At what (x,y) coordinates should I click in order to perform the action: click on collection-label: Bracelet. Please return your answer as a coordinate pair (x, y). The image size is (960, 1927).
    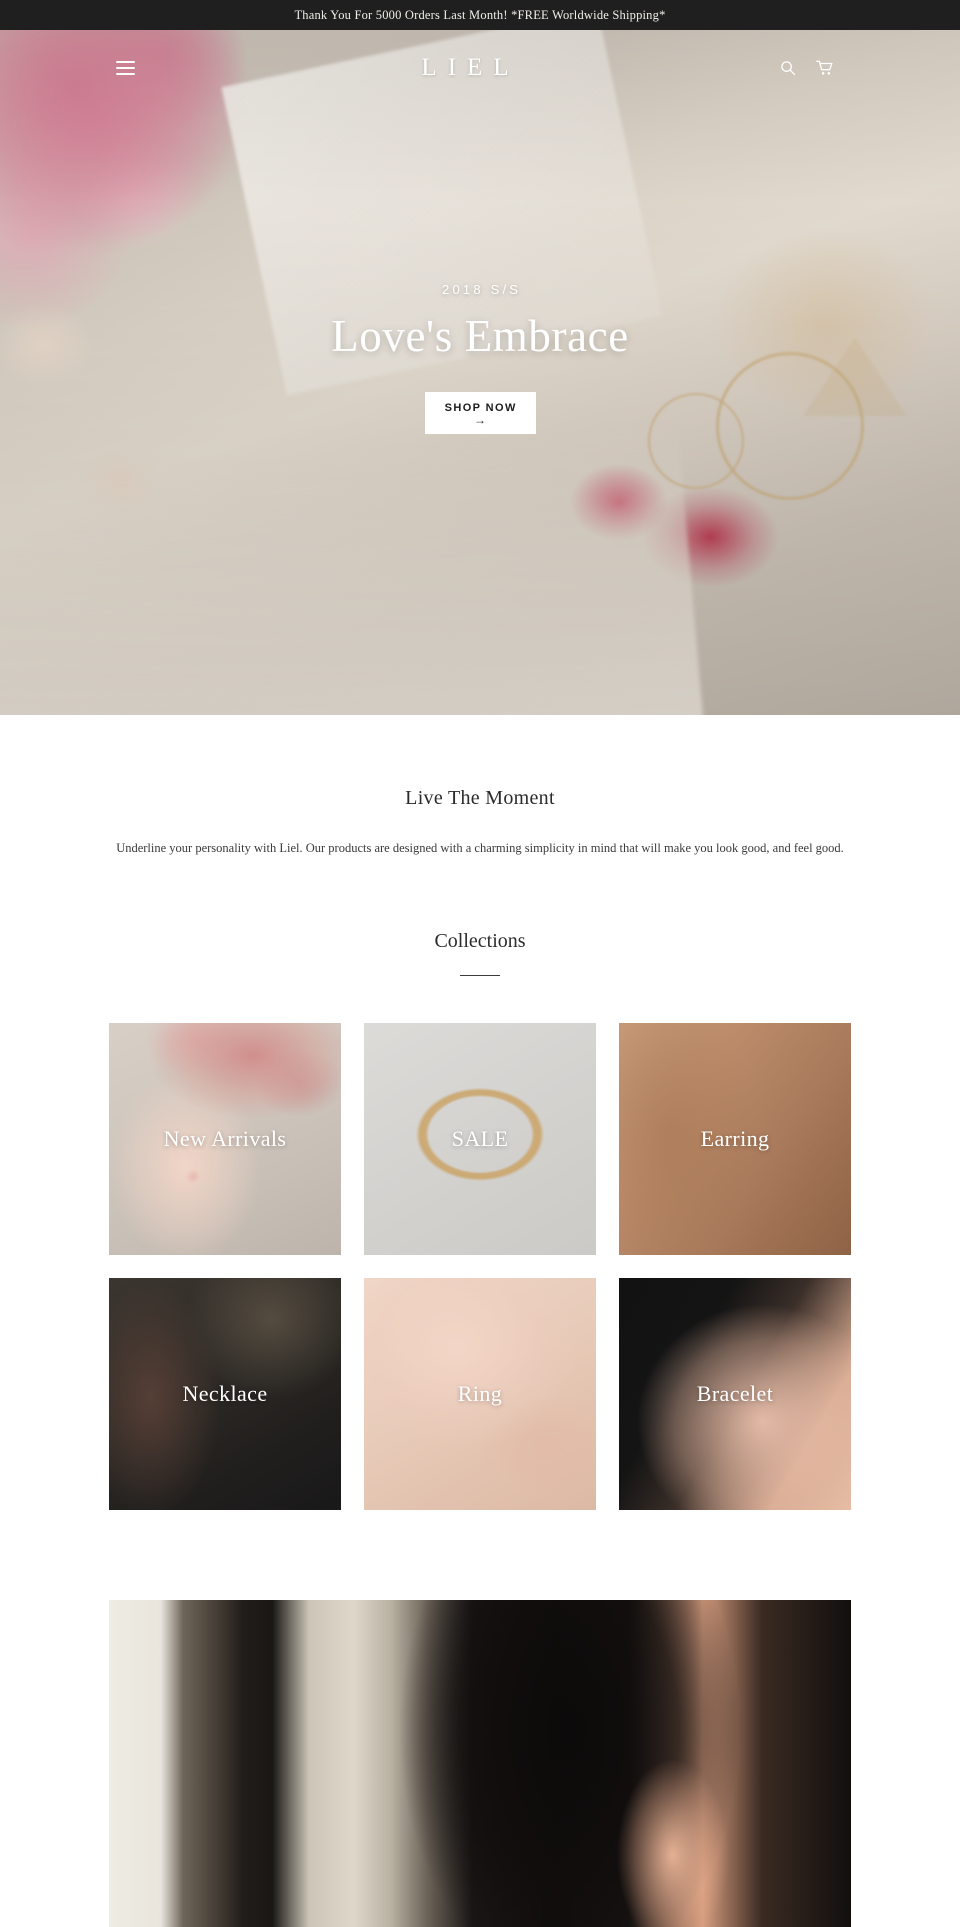
    Looking at the image, I should click on (735, 1393).